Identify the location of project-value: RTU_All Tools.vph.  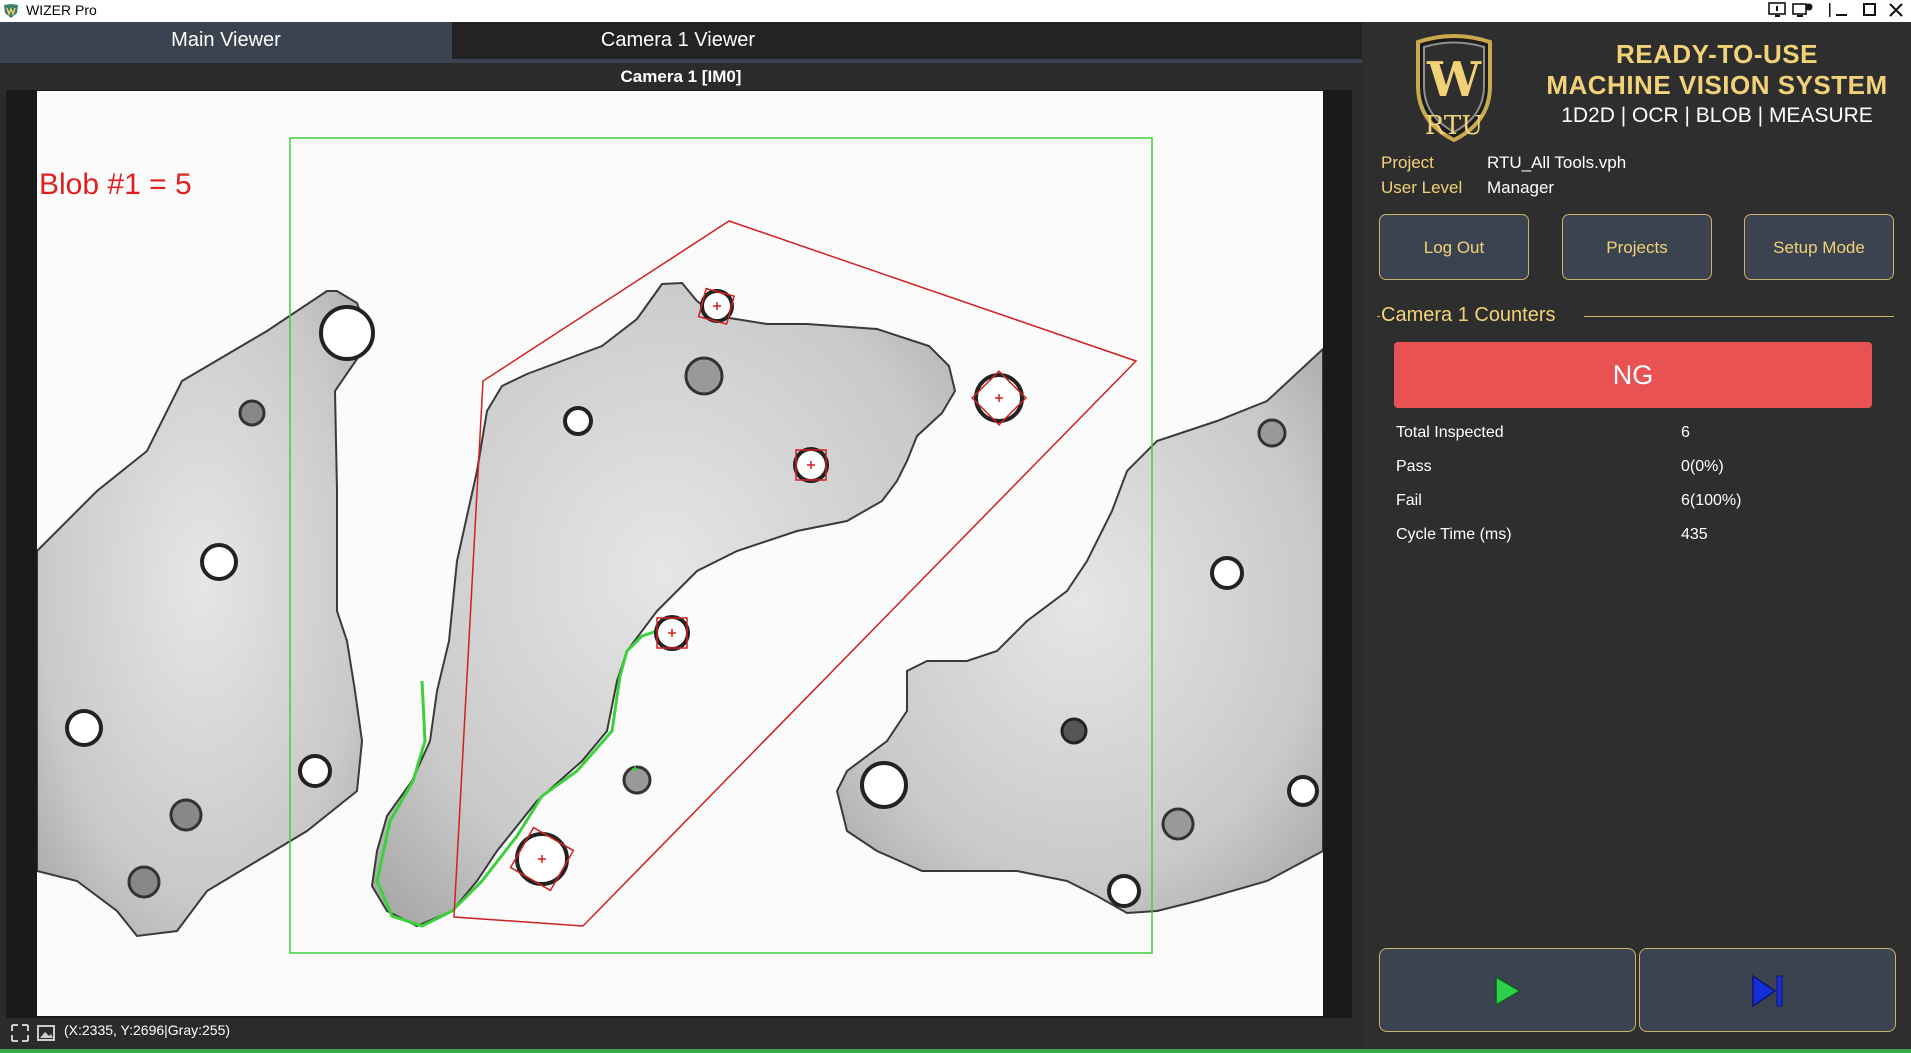
(1557, 162).